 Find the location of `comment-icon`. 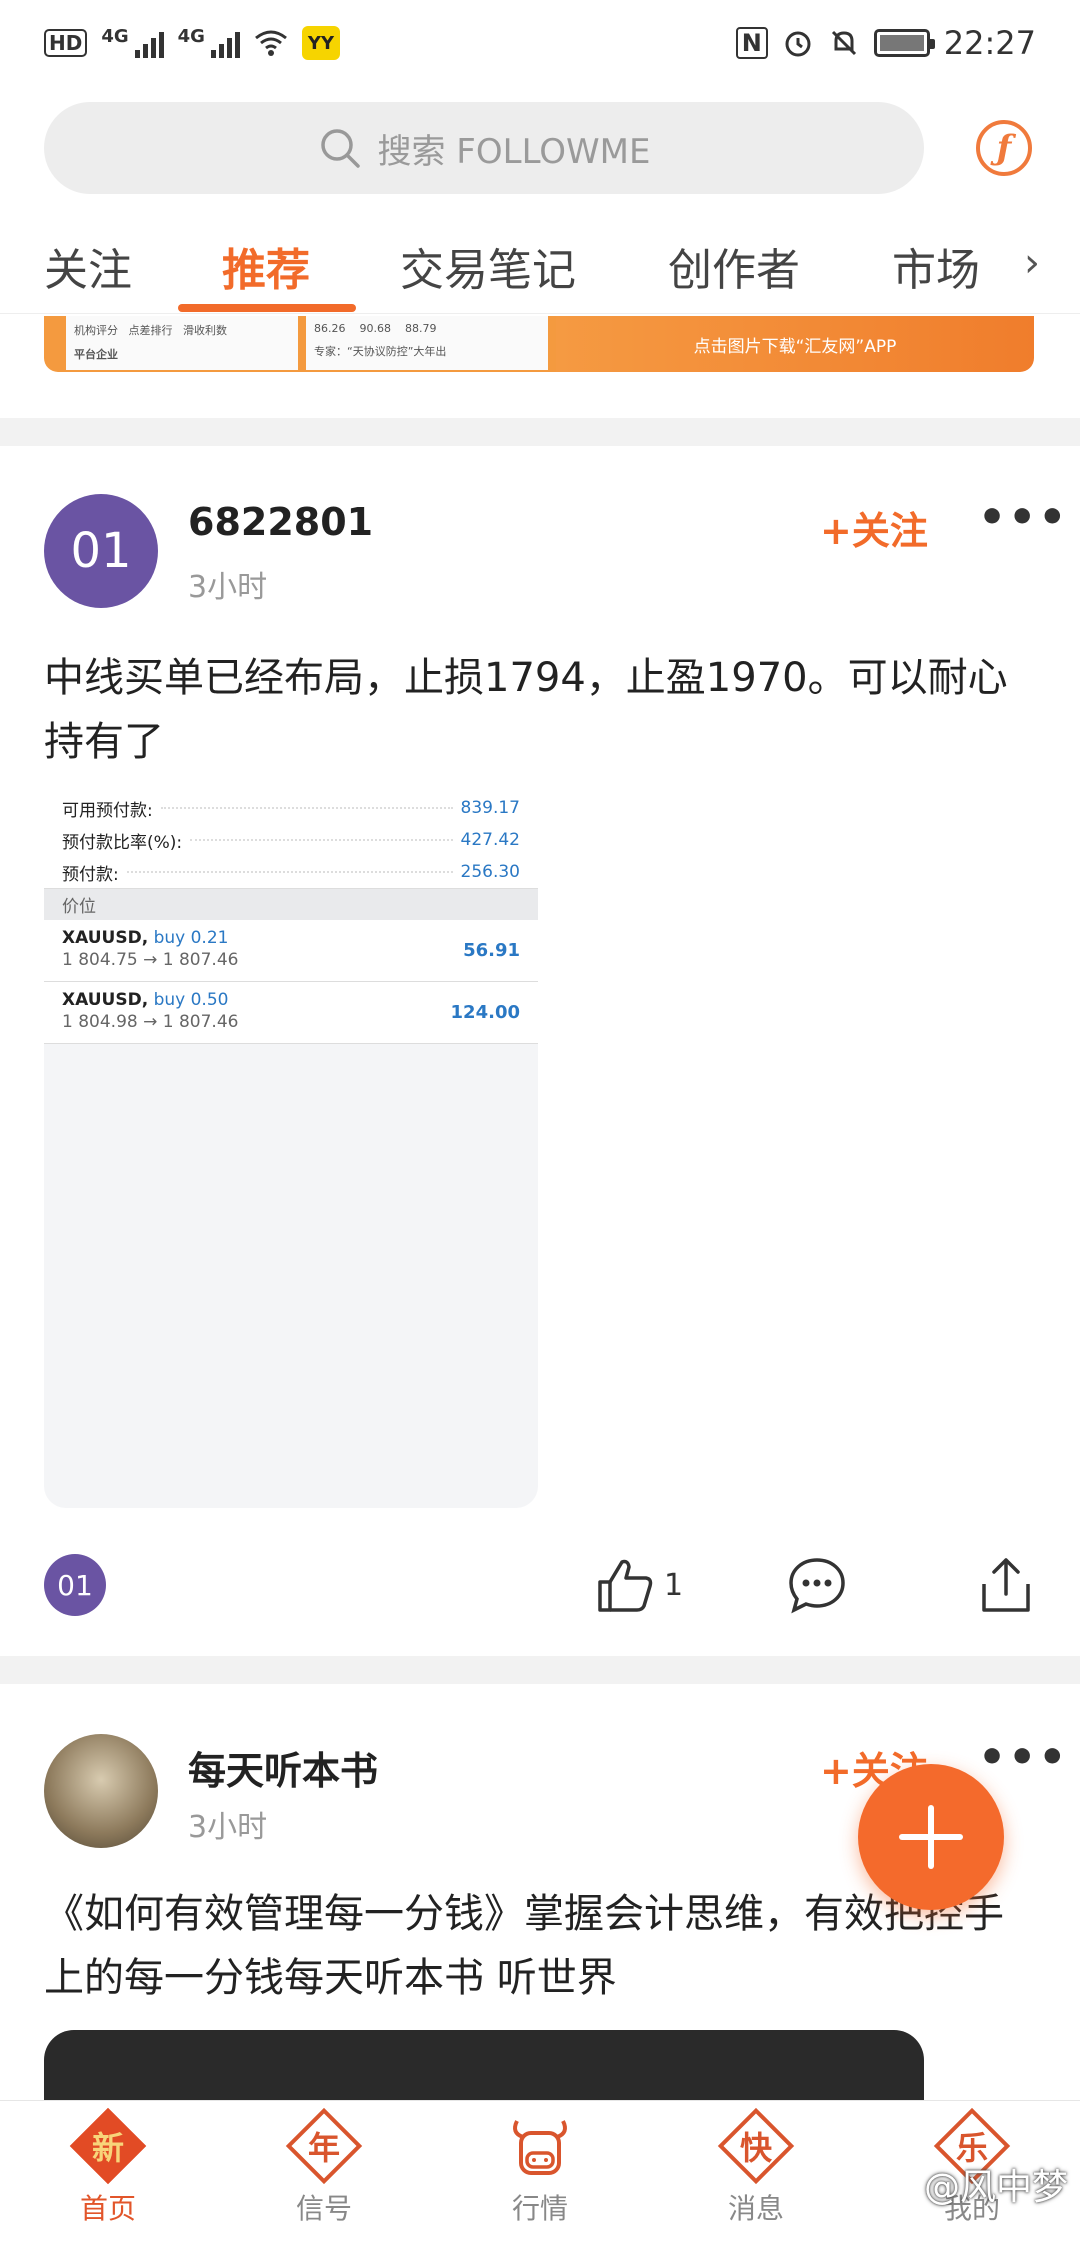

comment-icon is located at coordinates (817, 1586).